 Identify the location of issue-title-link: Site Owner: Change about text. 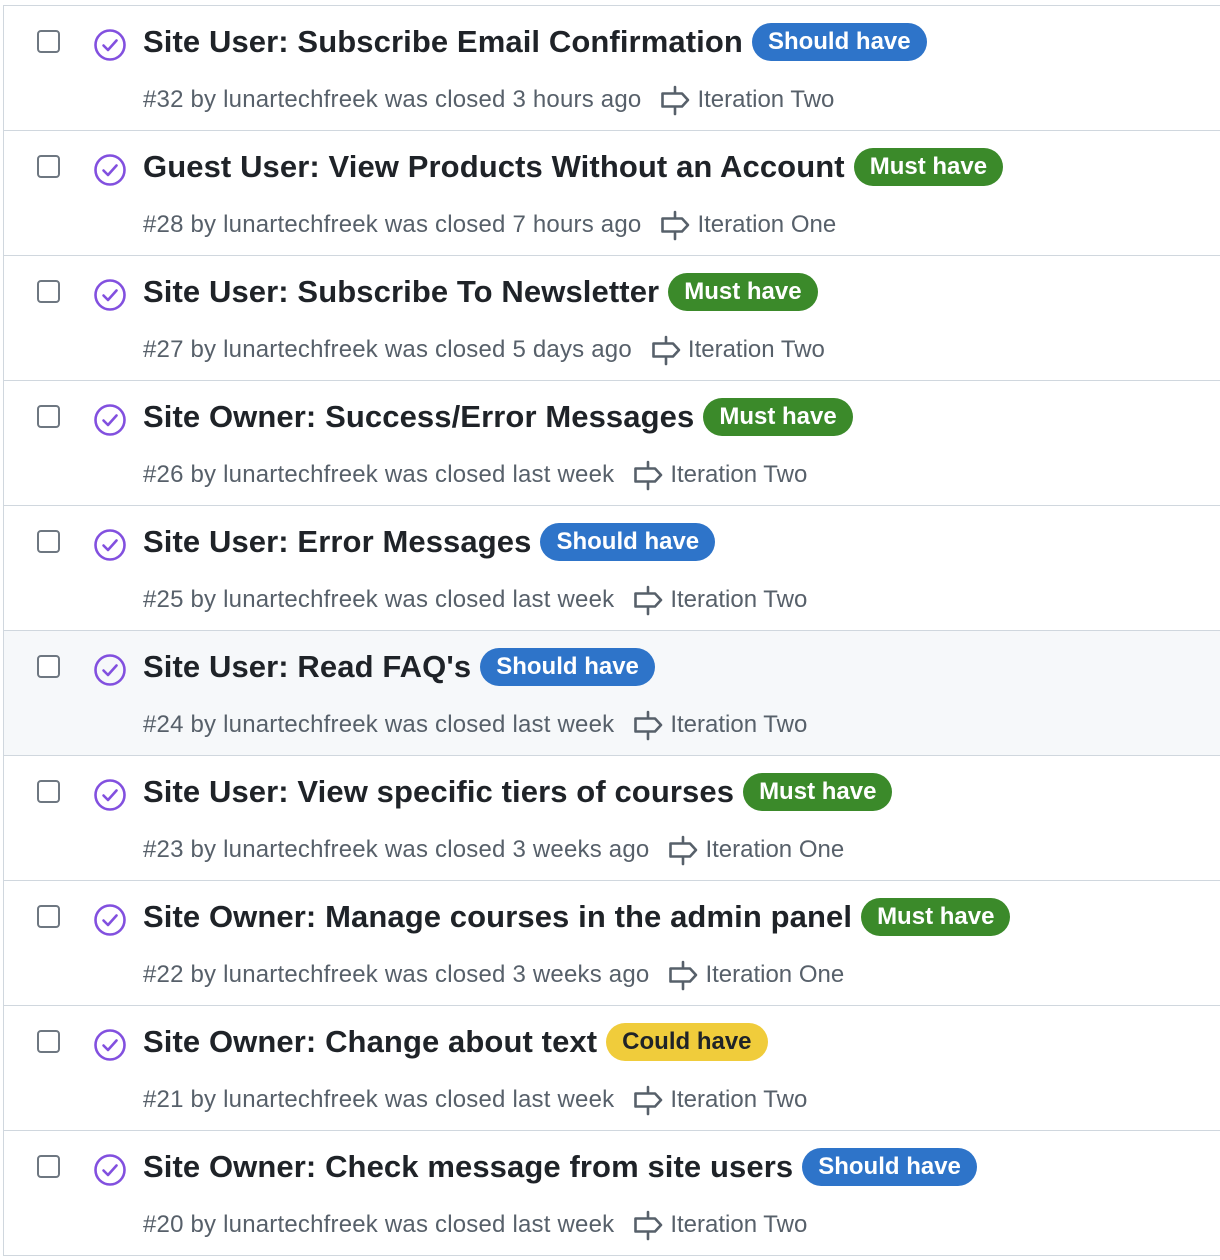
(370, 1042).